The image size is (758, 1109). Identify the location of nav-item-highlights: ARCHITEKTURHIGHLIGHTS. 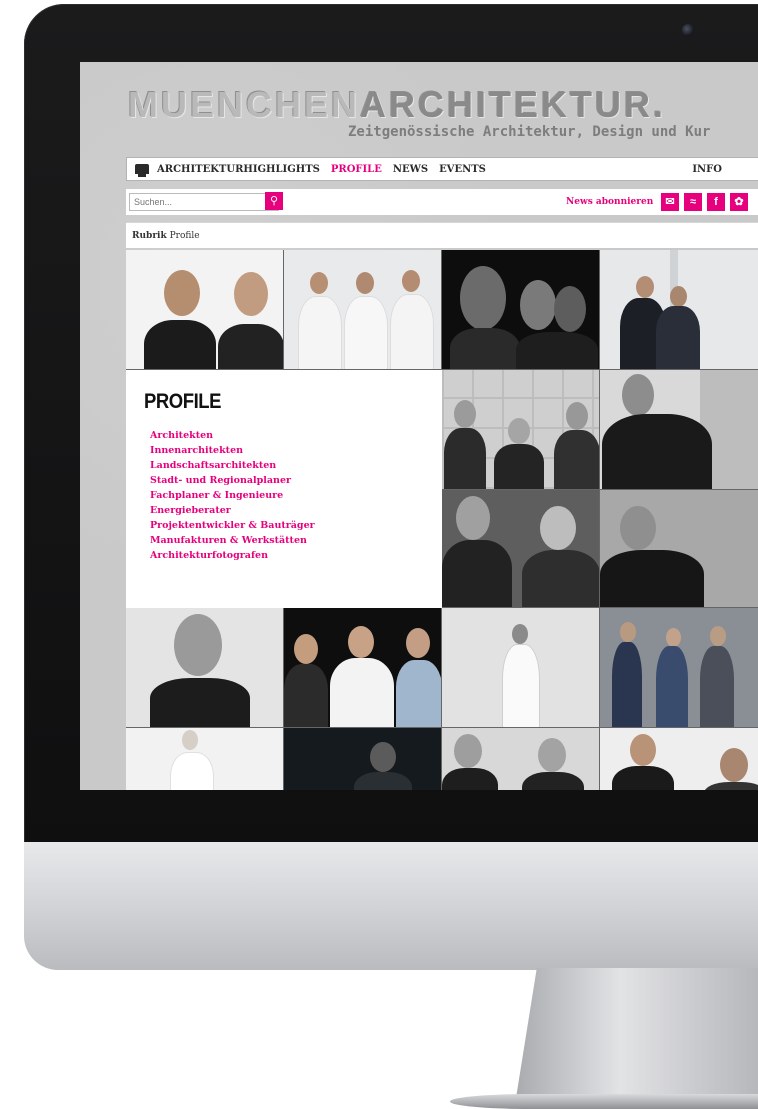
(238, 169).